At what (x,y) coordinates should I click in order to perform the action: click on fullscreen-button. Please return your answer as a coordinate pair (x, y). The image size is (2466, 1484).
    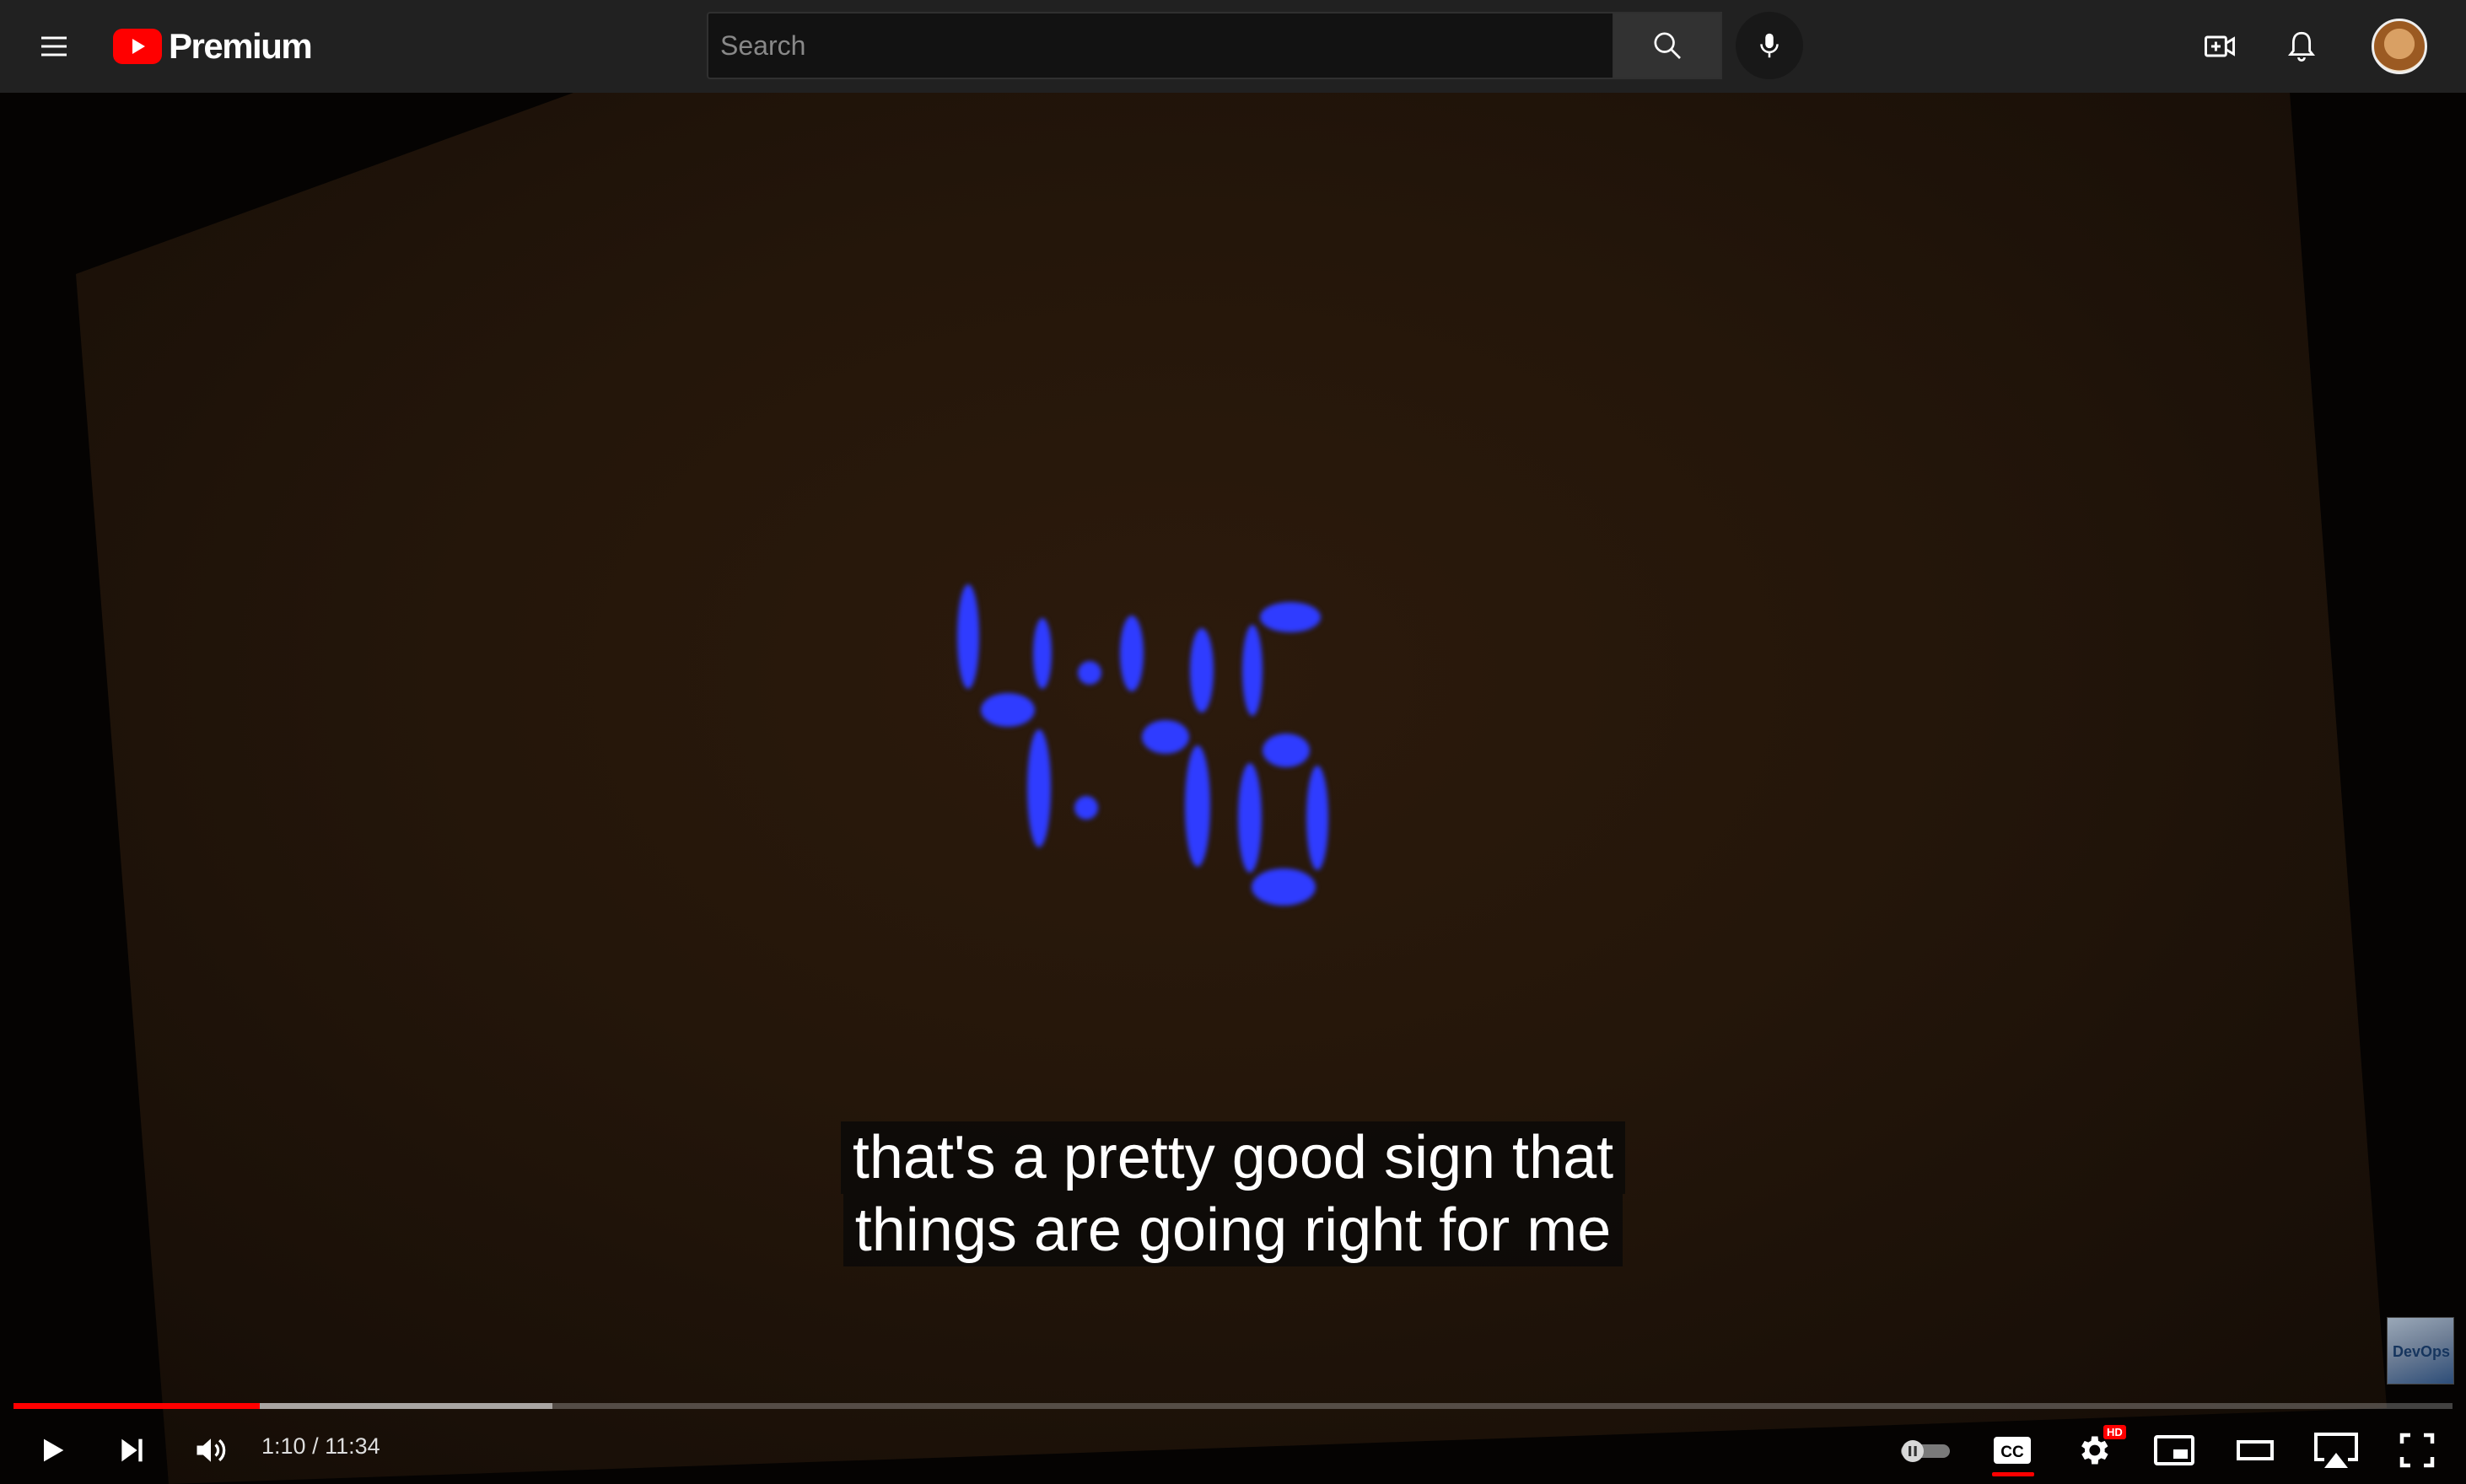
    Looking at the image, I should click on (2417, 1450).